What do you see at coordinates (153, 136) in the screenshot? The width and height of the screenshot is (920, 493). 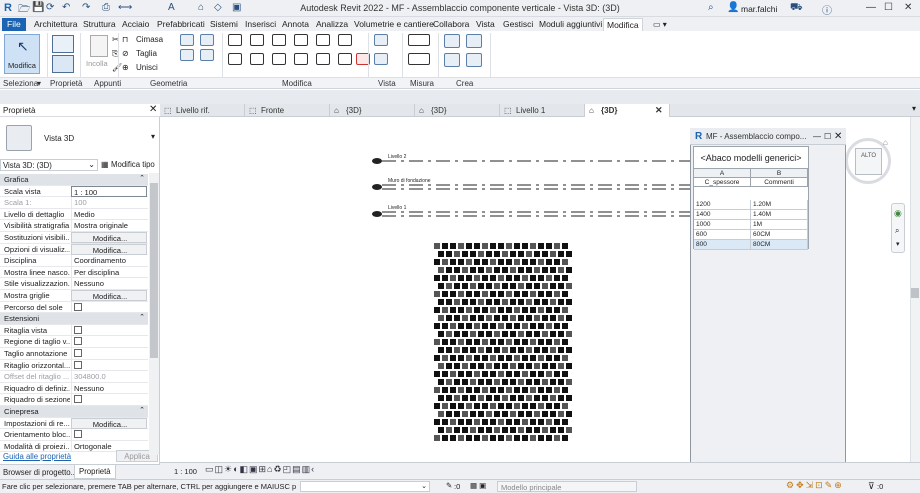 I see `type-dropdown-icon: ▾` at bounding box center [153, 136].